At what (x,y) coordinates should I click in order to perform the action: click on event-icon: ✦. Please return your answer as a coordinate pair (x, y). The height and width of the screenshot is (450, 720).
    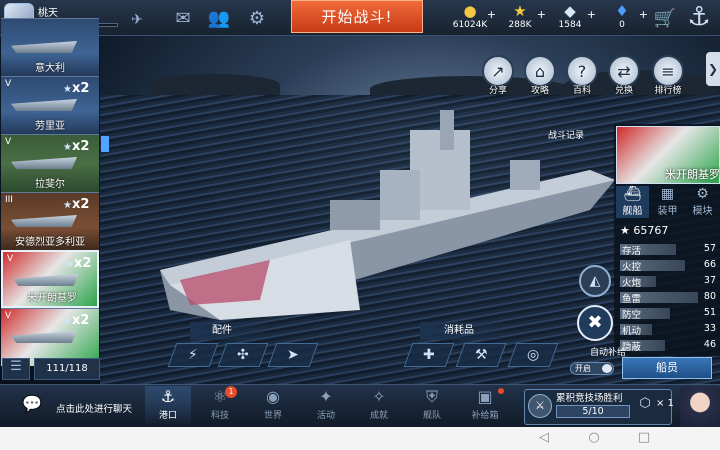
    Looking at the image, I should click on (326, 396).